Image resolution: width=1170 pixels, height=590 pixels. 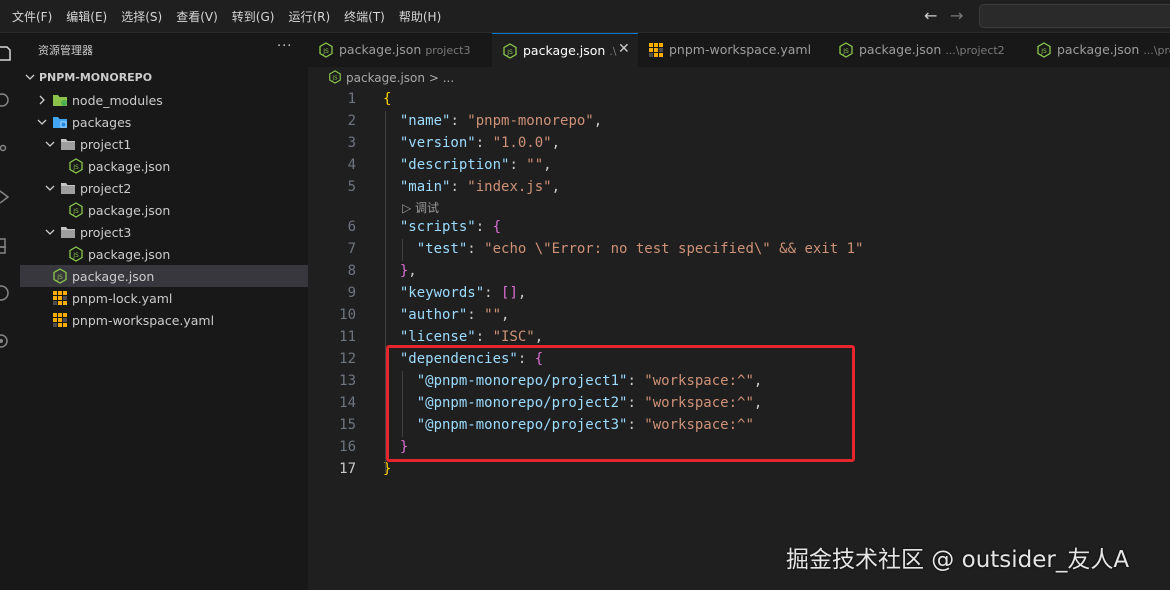 What do you see at coordinates (613, 51) in the screenshot?
I see `tab-description: .\` at bounding box center [613, 51].